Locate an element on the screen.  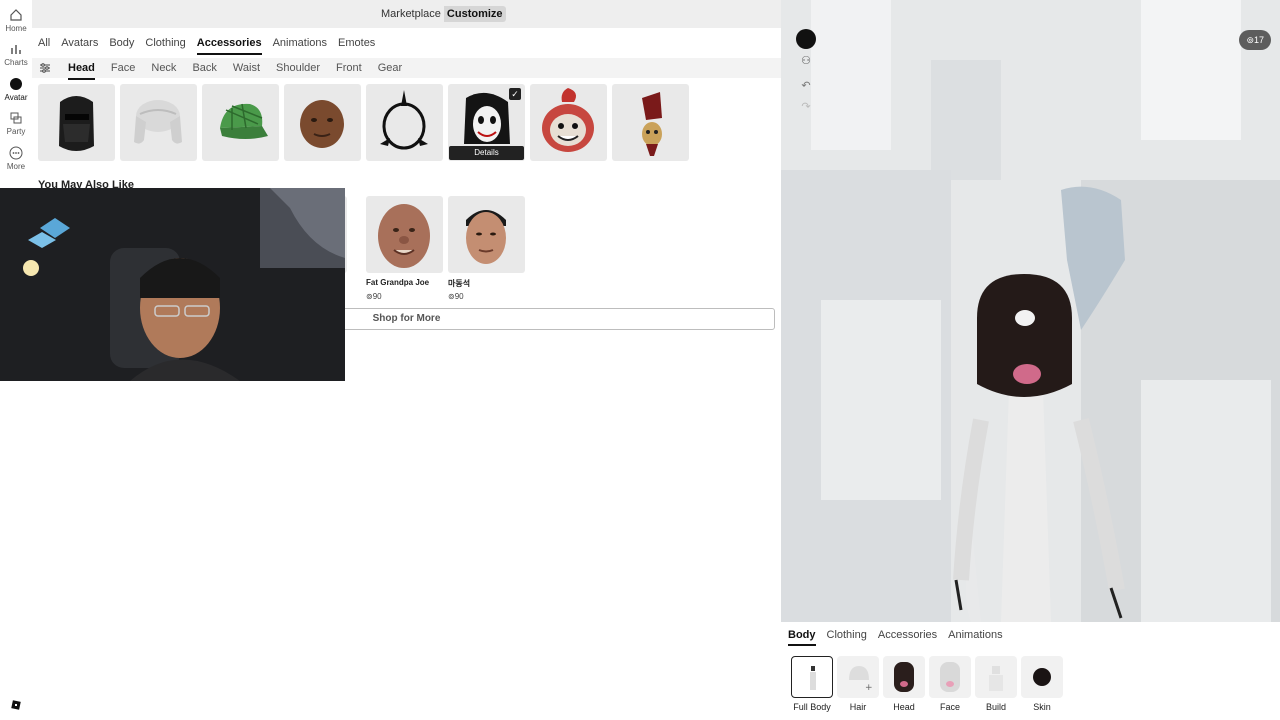
nav-more-label: More is located at coordinates (16, 166).